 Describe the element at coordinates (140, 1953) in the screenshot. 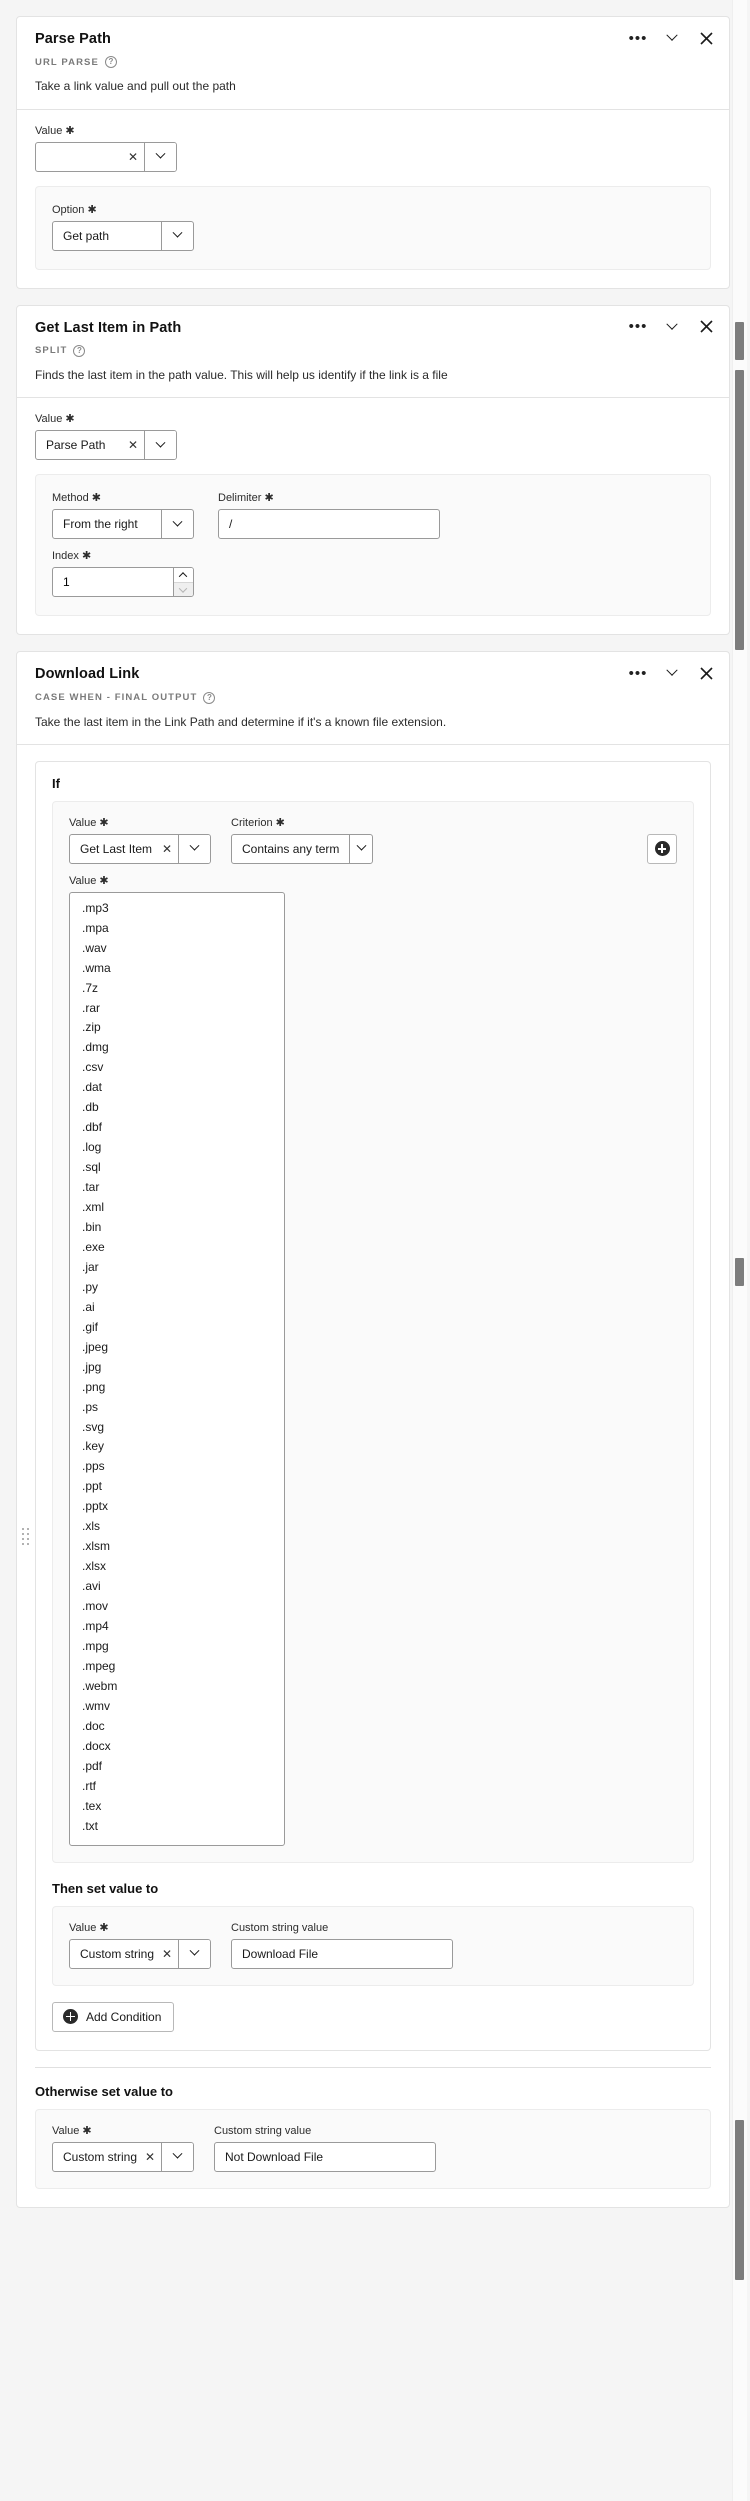

I see `then-value-combo: Custom string value ✕` at that location.